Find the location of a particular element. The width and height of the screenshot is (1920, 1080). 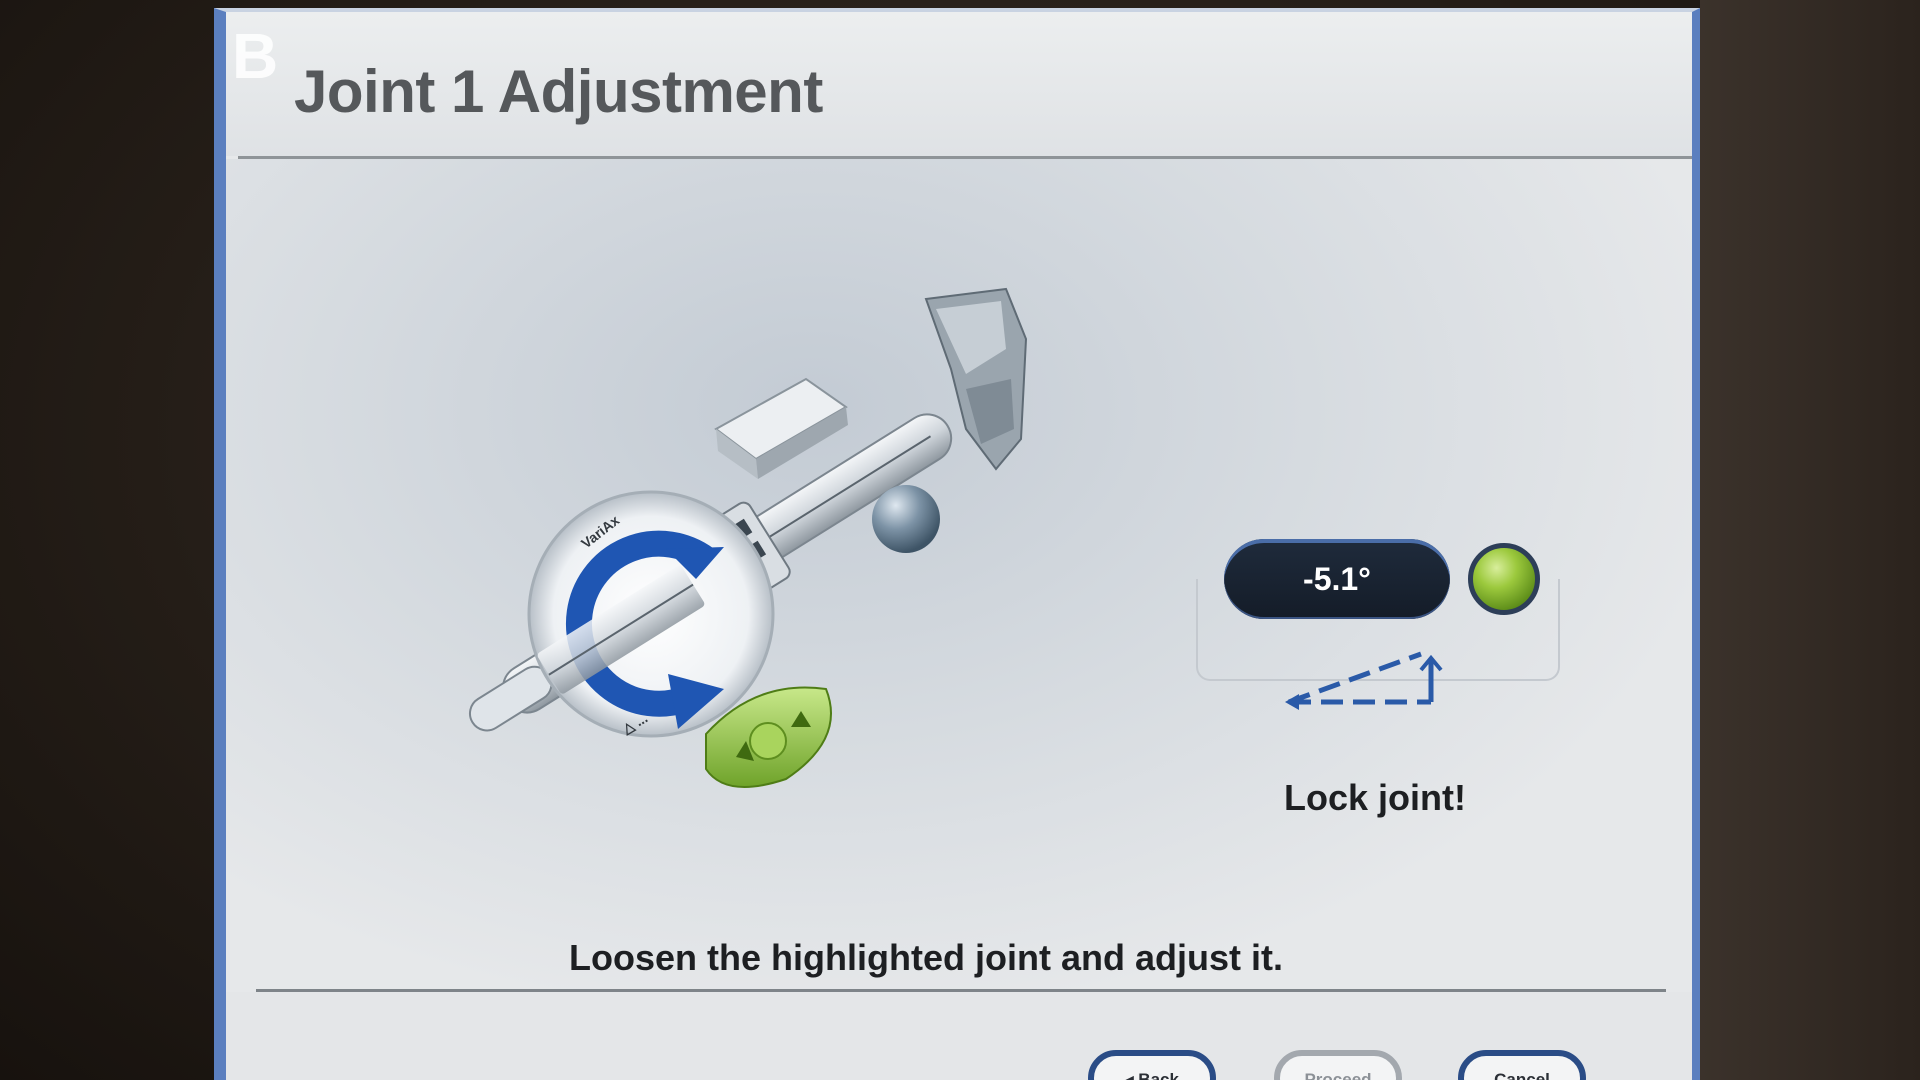

cancel-button: Cancel is located at coordinates (1522, 1065).